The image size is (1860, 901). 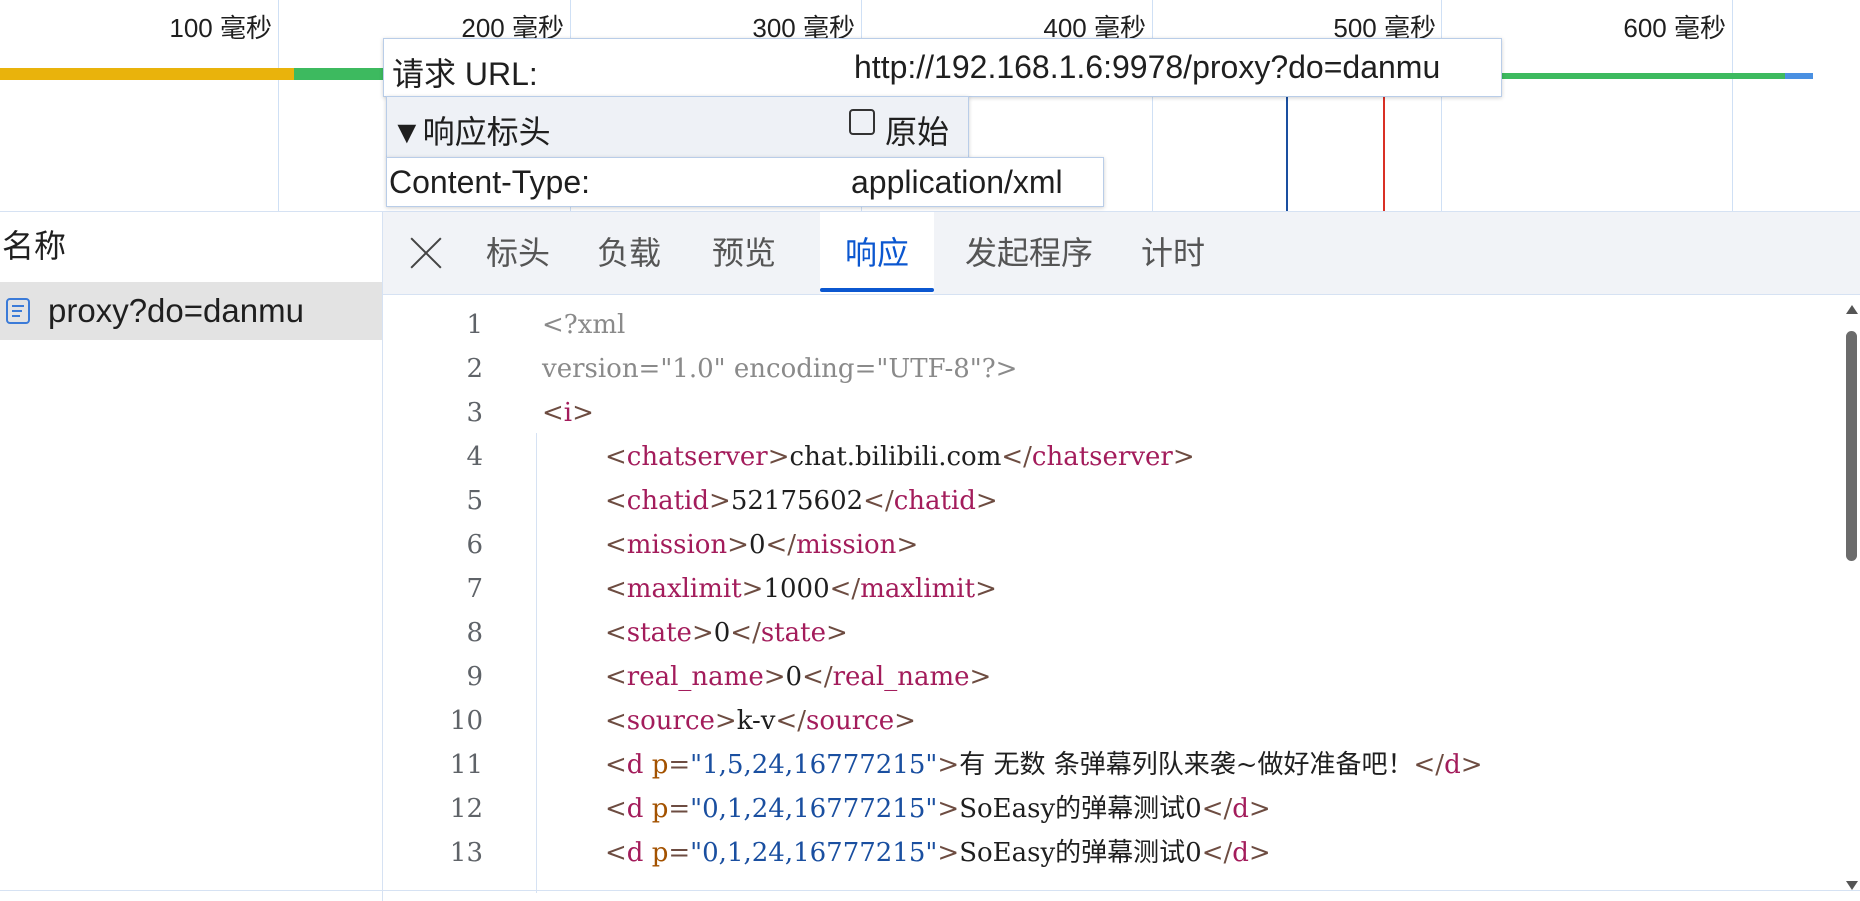 What do you see at coordinates (957, 182) in the screenshot?
I see `response-header-value: application/xml` at bounding box center [957, 182].